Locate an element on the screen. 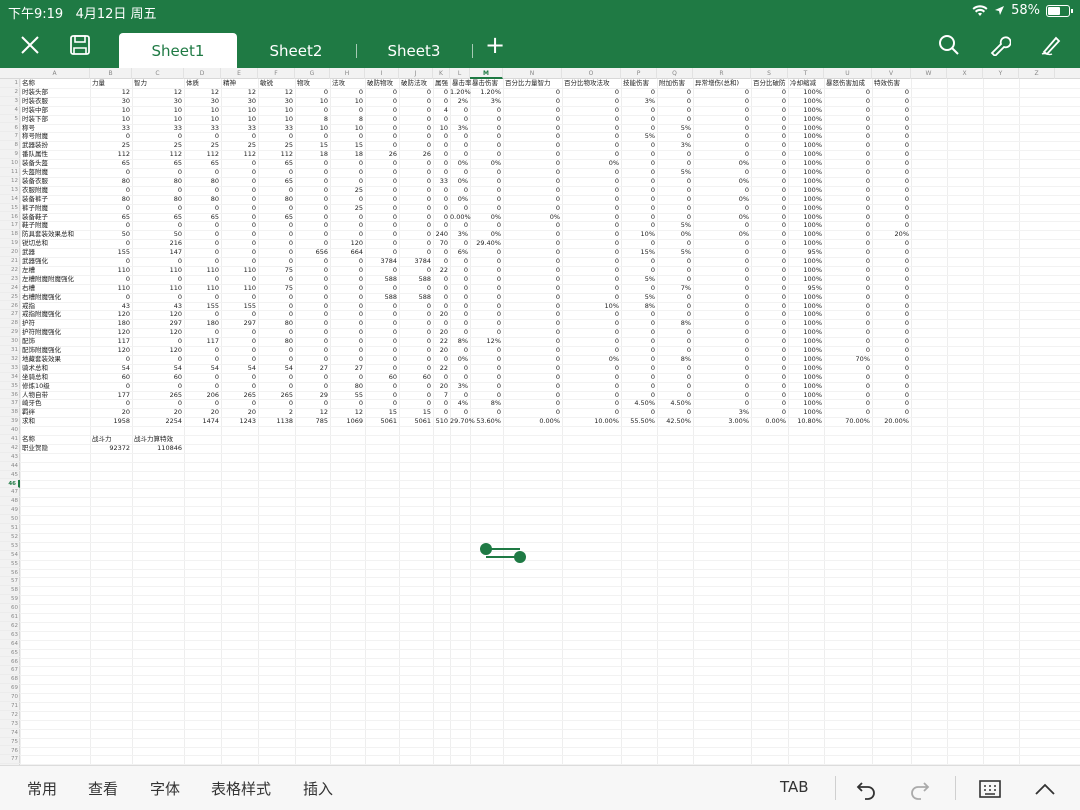 The image size is (1080, 810). table-cell: 110846 is located at coordinates (158, 448).